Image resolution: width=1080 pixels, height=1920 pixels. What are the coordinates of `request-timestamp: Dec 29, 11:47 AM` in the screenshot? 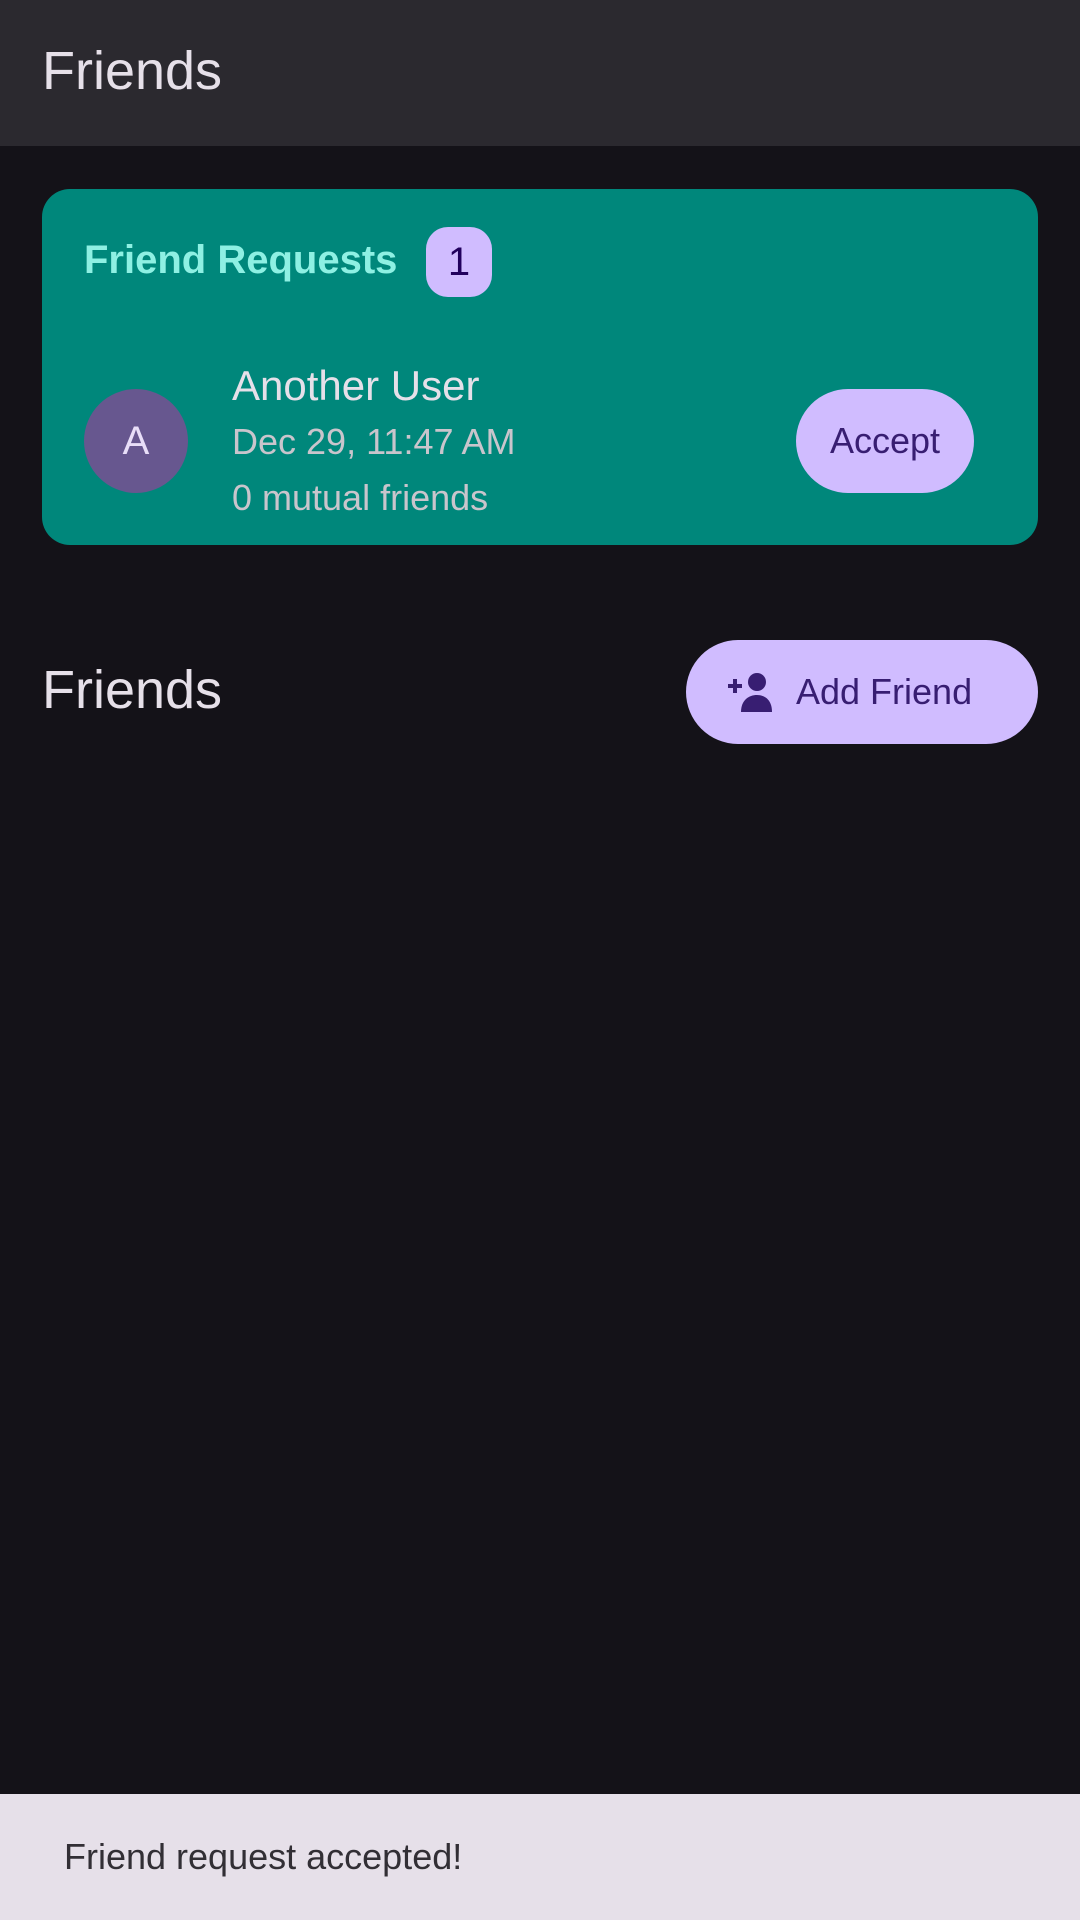 It's located at (374, 441).